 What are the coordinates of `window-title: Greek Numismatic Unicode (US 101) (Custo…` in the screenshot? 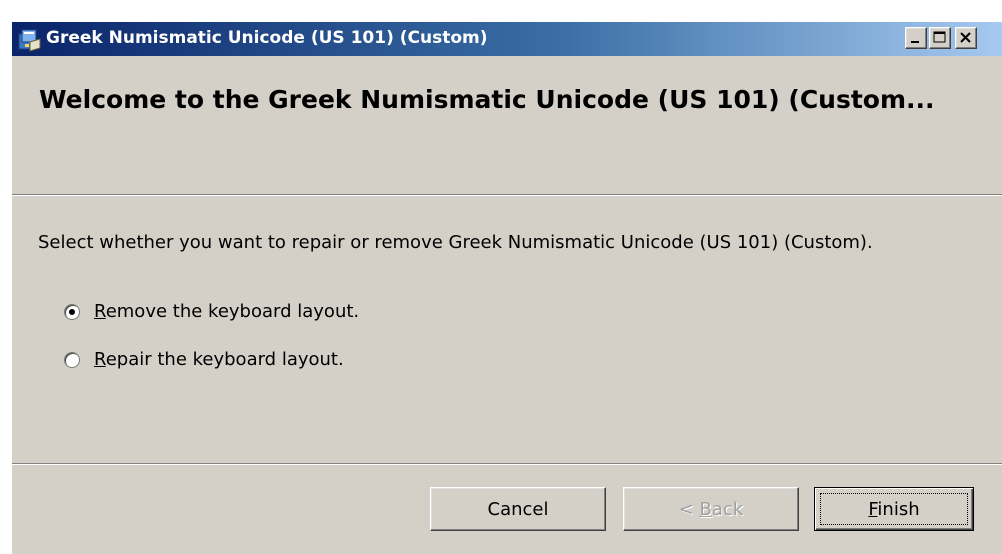 It's located at (267, 38).